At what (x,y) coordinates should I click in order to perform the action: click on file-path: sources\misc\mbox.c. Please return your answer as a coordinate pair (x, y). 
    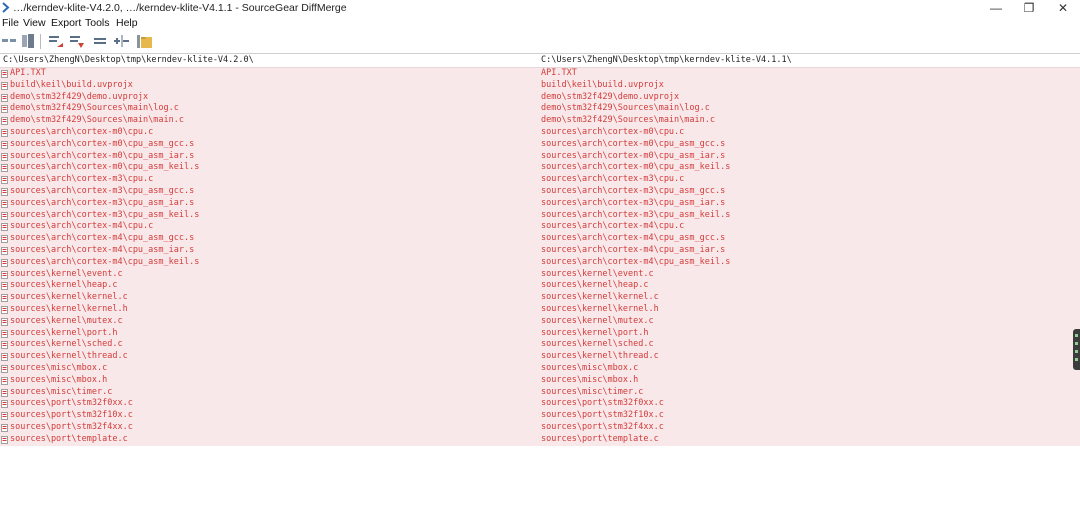
    Looking at the image, I should click on (590, 367).